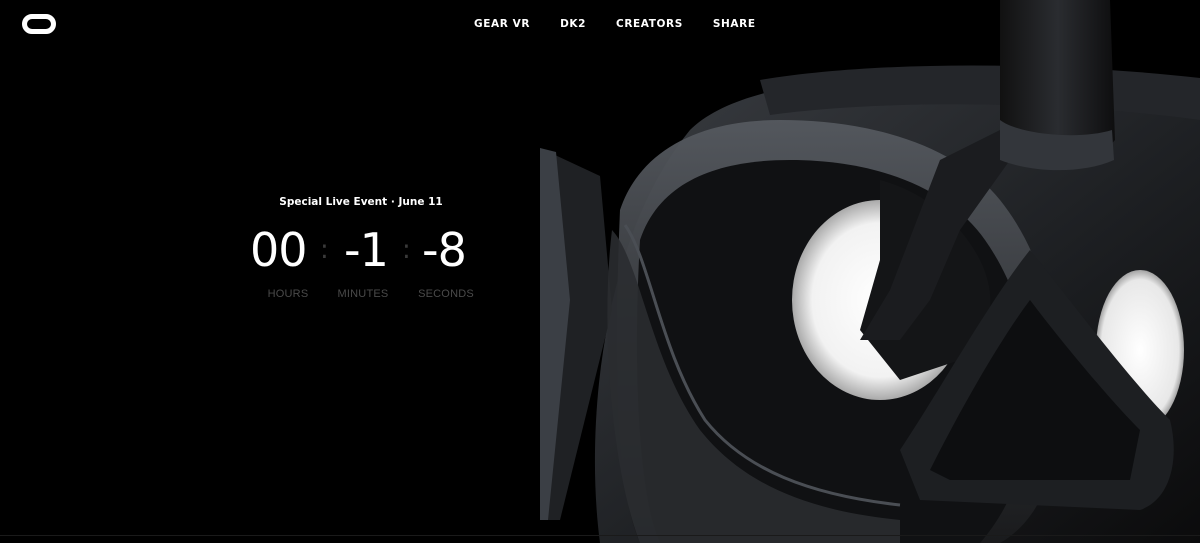 This screenshot has width=1200, height=543. I want to click on event-title: Special Live Event · June 11, so click(361, 202).